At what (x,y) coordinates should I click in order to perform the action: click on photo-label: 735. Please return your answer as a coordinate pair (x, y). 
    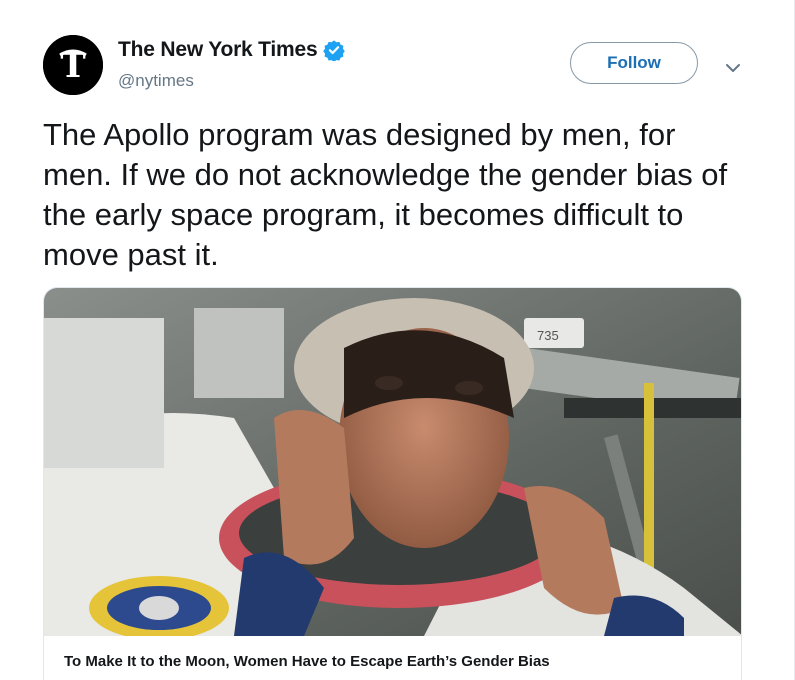
    Looking at the image, I should click on (548, 335).